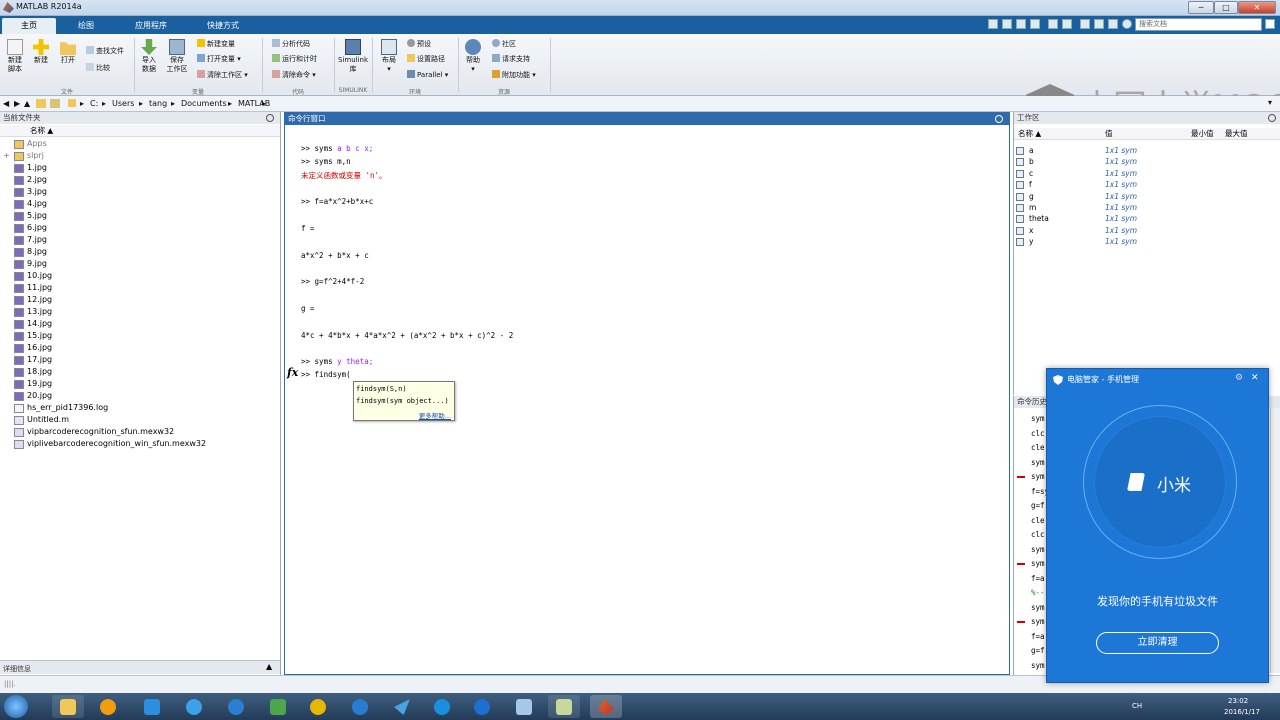  I want to click on help-question-icon, so click(1127, 24).